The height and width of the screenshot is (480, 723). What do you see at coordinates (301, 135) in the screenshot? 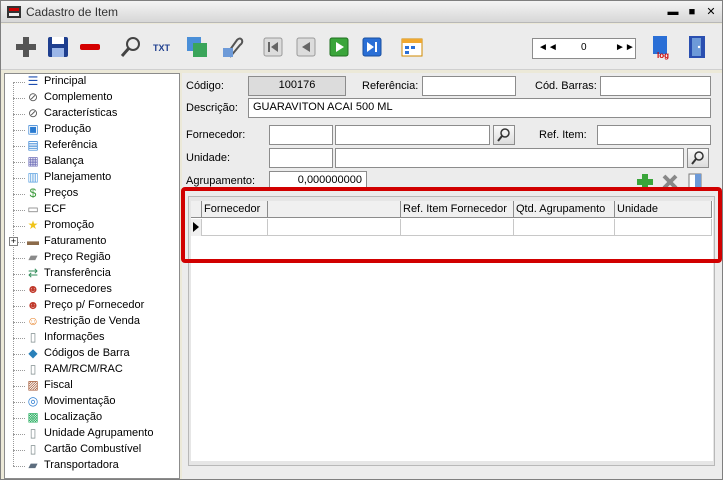
I see `fornecedor-code-field` at bounding box center [301, 135].